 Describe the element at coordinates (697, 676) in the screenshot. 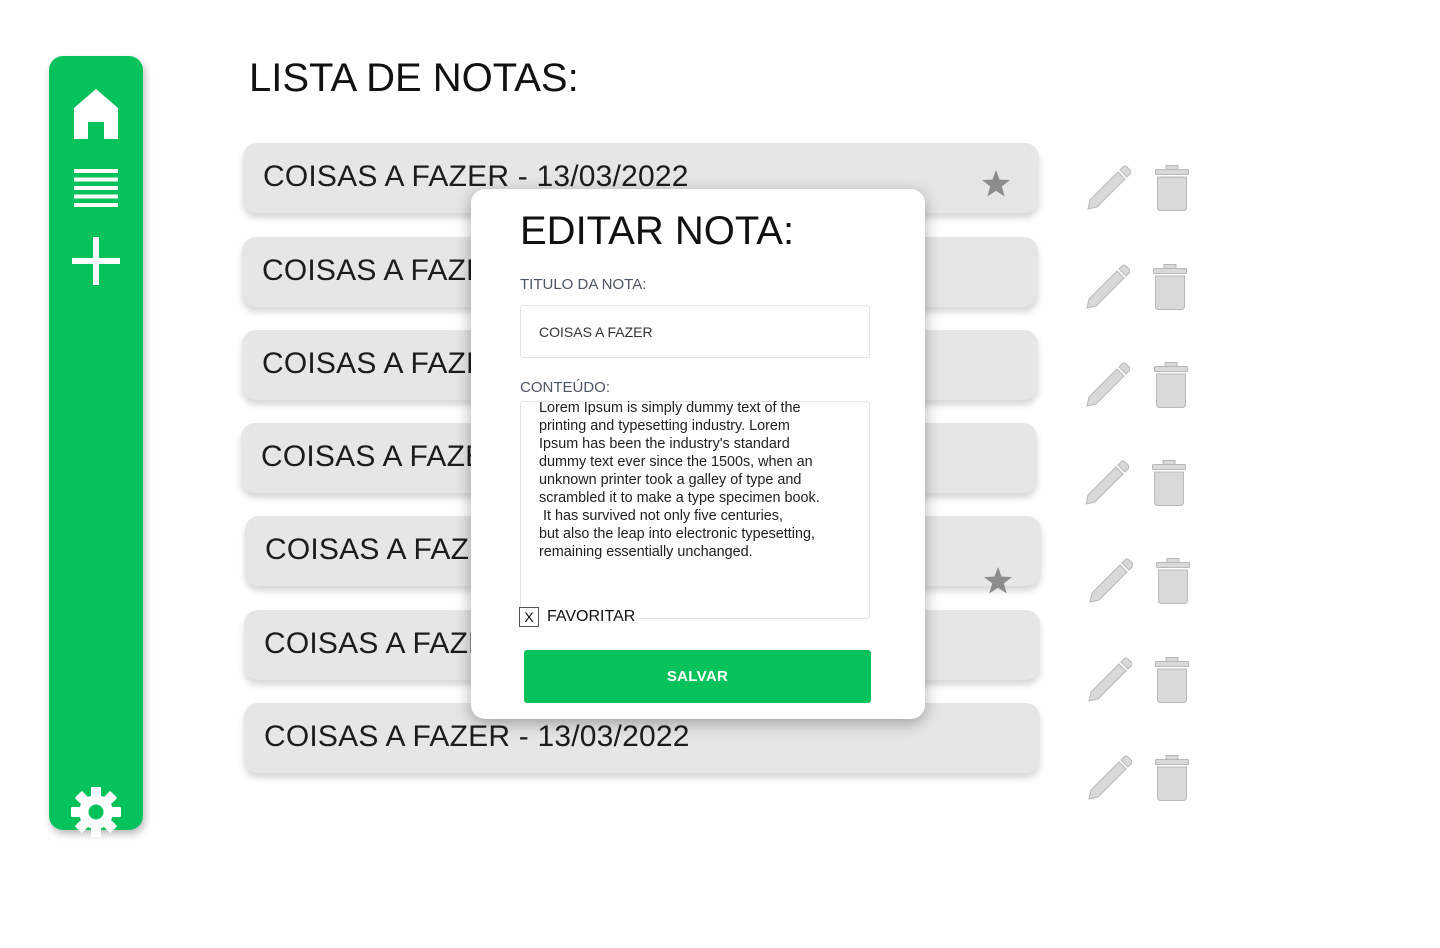

I see `save-button: SALVAR` at that location.